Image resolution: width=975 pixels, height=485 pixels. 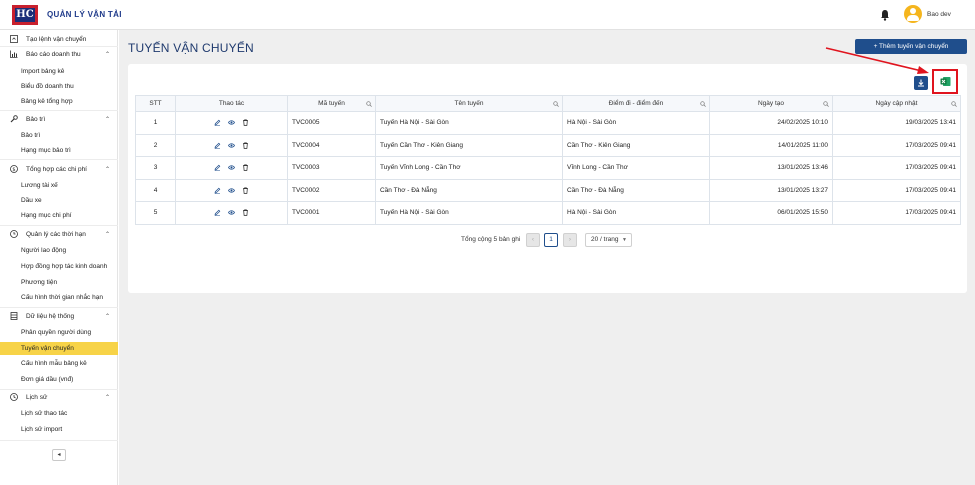 I want to click on cell-created: 13/01/2025 13:46, so click(x=771, y=168).